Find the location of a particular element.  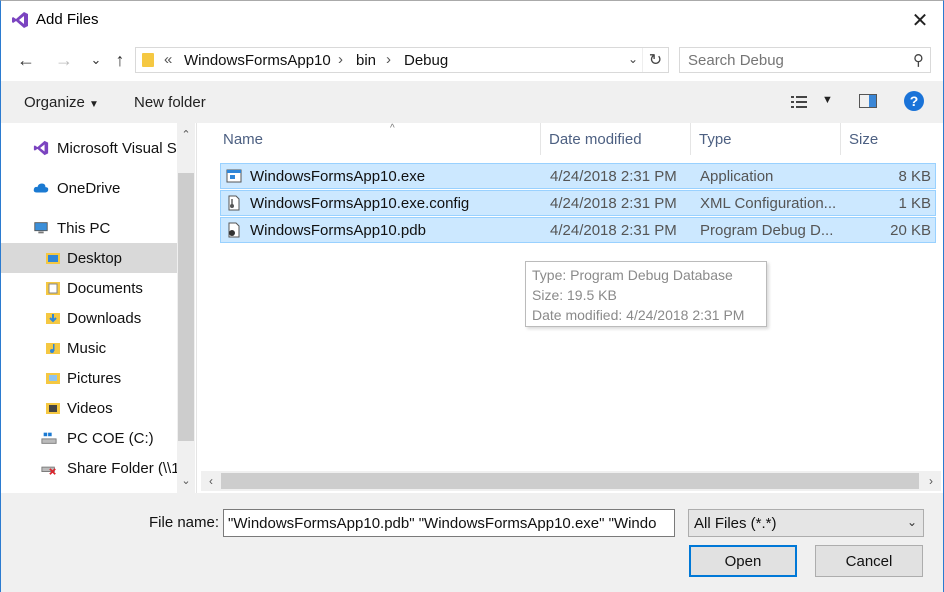

file-name: WindowsFormsApp10.exe.config is located at coordinates (360, 203).